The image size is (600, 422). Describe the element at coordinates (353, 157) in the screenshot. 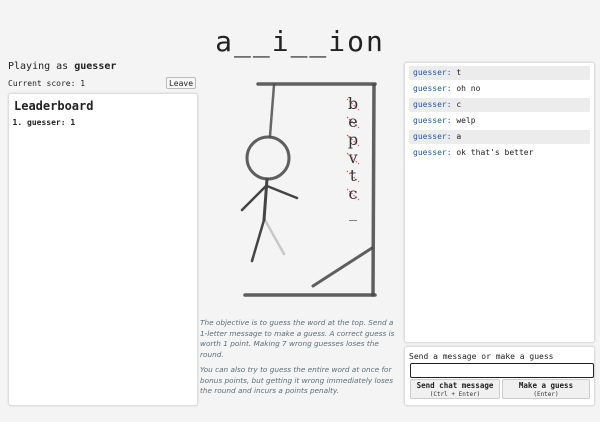

I see `wrong-letters: bepvtc_` at that location.